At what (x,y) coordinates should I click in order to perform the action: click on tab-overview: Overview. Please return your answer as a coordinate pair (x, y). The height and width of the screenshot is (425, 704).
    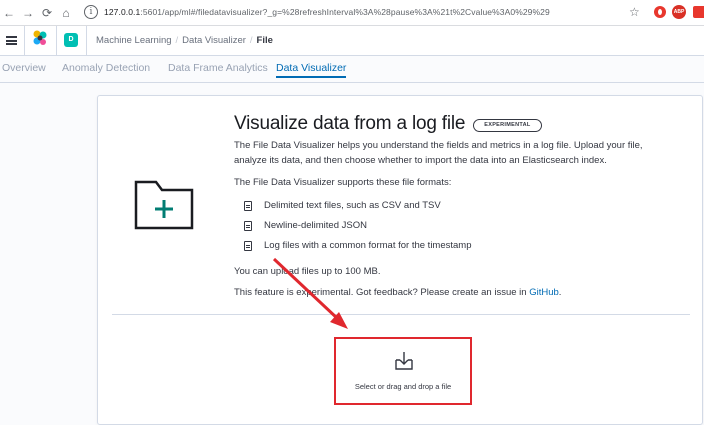
    Looking at the image, I should click on (24, 68).